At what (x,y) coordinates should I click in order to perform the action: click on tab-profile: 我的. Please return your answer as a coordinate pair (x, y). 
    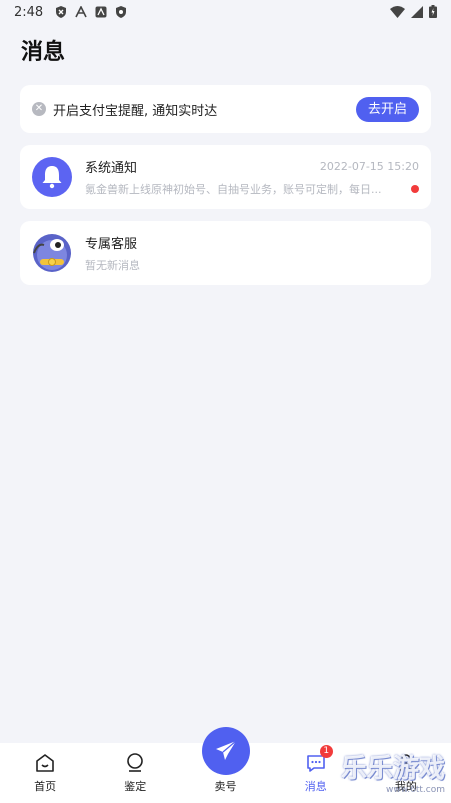
    Looking at the image, I should click on (406, 773).